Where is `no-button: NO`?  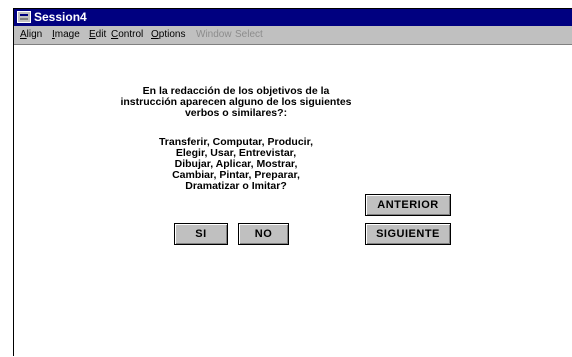
no-button: NO is located at coordinates (263, 234).